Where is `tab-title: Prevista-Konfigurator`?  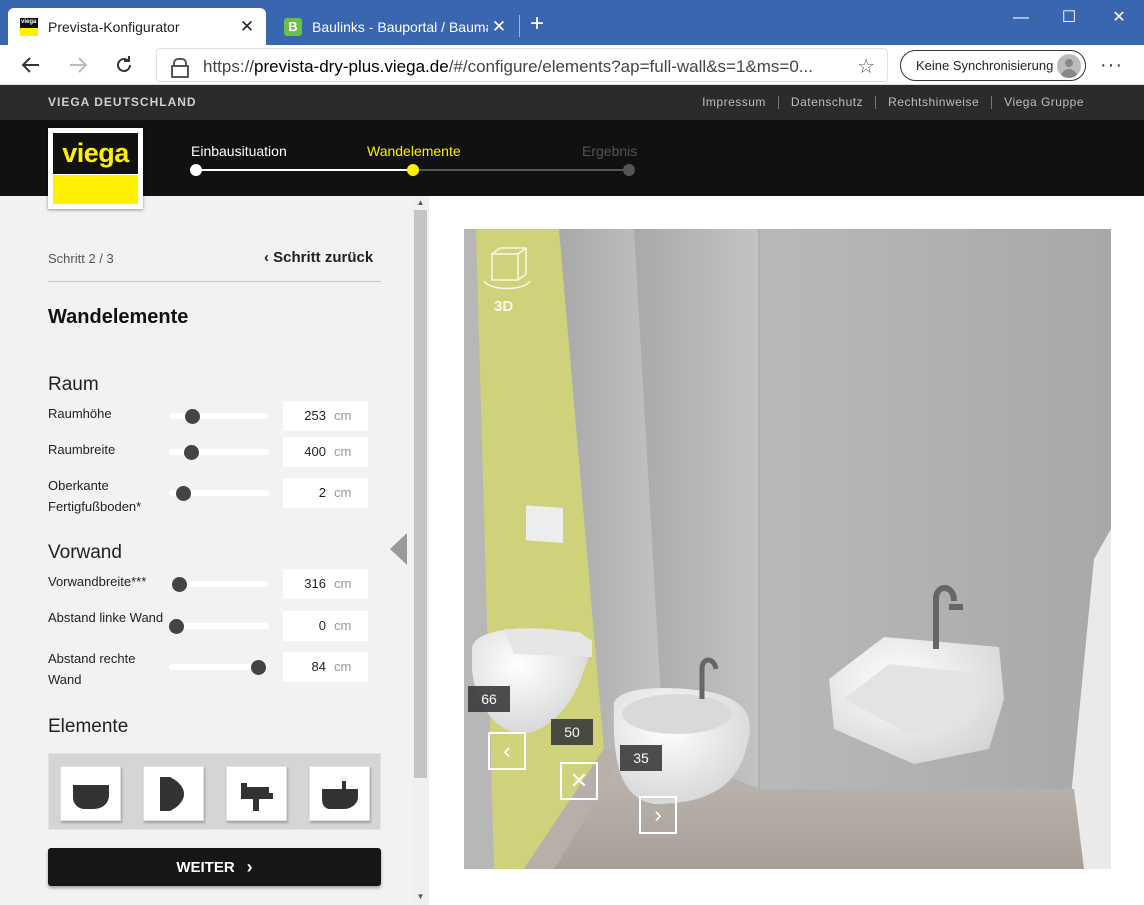 tab-title: Prevista-Konfigurator is located at coordinates (114, 26).